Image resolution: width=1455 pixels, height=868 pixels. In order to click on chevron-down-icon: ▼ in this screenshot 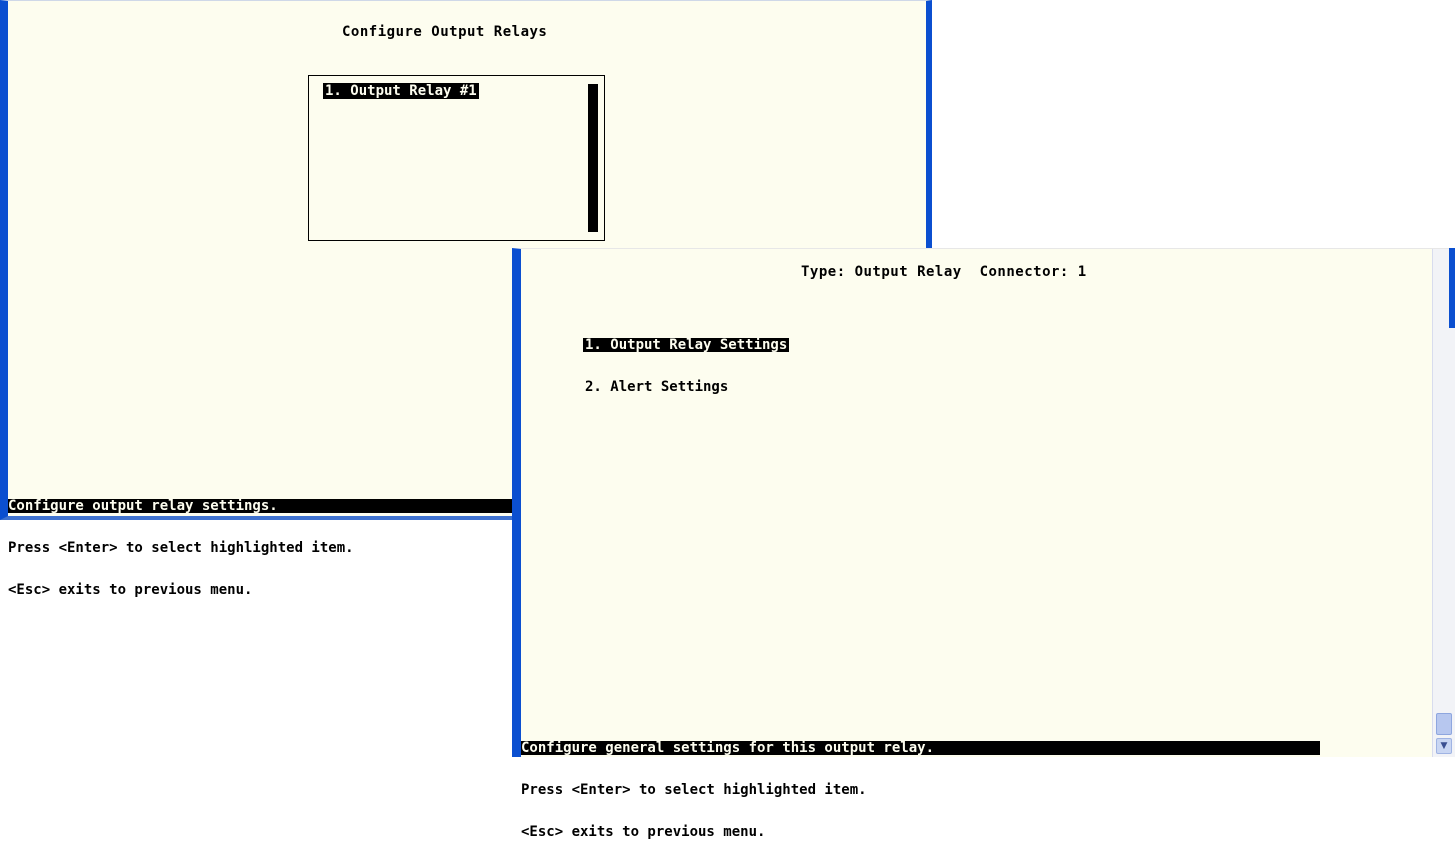, I will do `click(1444, 746)`.